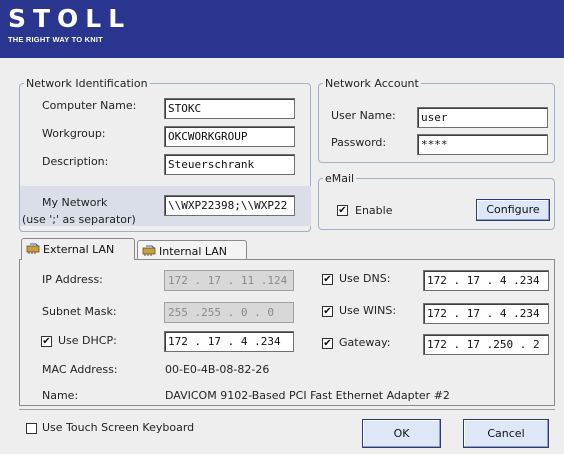 The image size is (564, 454). I want to click on ip-address-label: IP Address:, so click(72, 279).